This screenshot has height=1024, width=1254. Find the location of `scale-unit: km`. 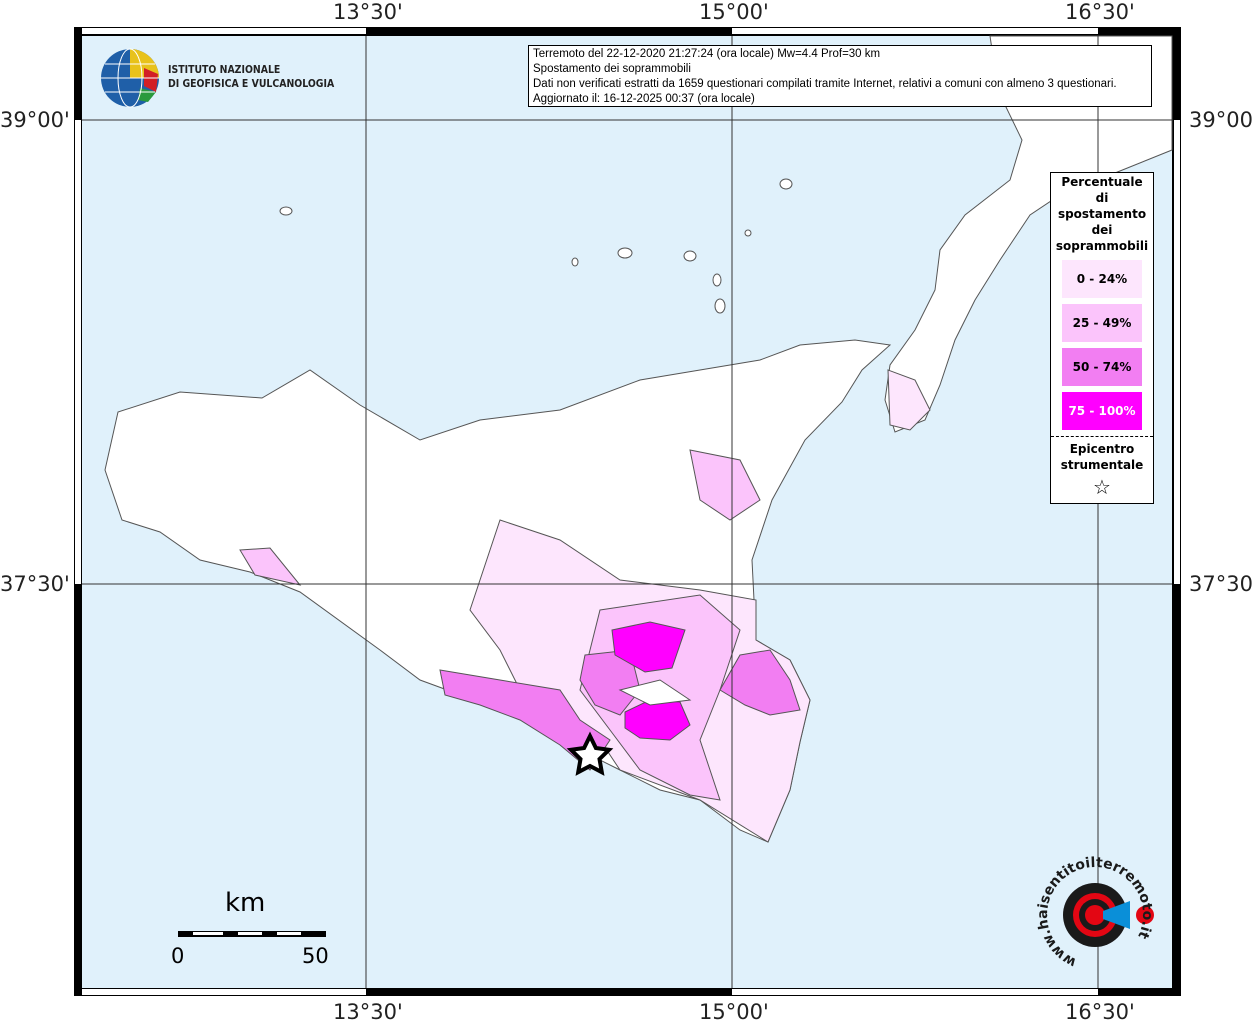

scale-unit: km is located at coordinates (245, 903).